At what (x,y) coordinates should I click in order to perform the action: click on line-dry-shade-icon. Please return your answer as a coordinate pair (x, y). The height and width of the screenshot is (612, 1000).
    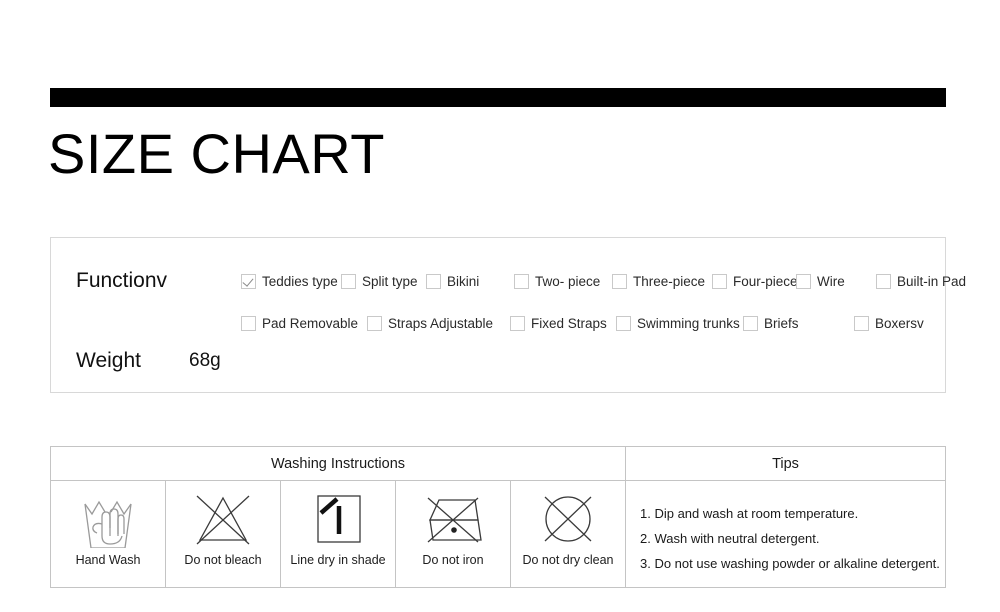
    Looking at the image, I should click on (338, 519).